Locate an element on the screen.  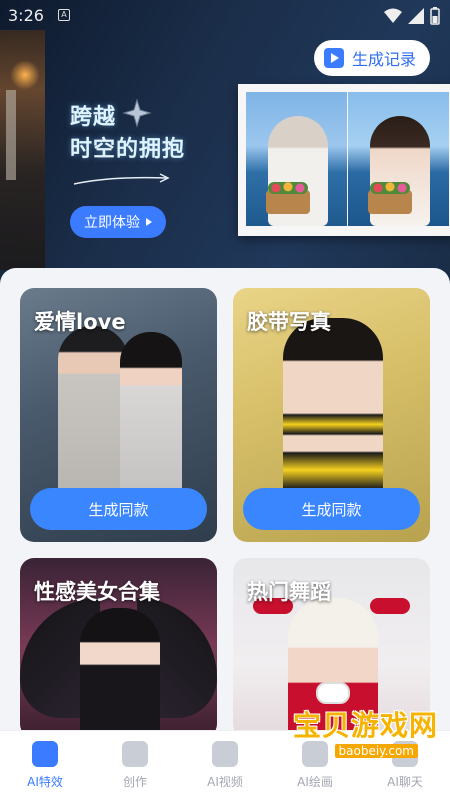
play-icon is located at coordinates (333, 58).